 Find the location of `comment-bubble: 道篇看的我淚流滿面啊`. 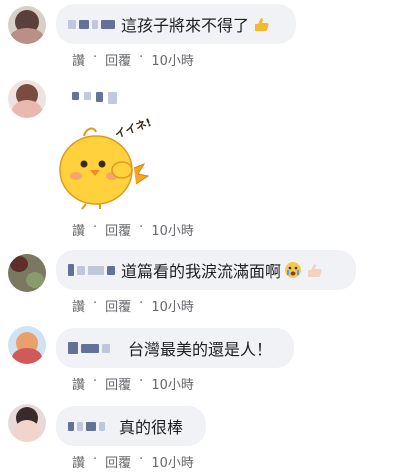

comment-bubble: 道篇看的我淚流滿面啊 is located at coordinates (206, 270).